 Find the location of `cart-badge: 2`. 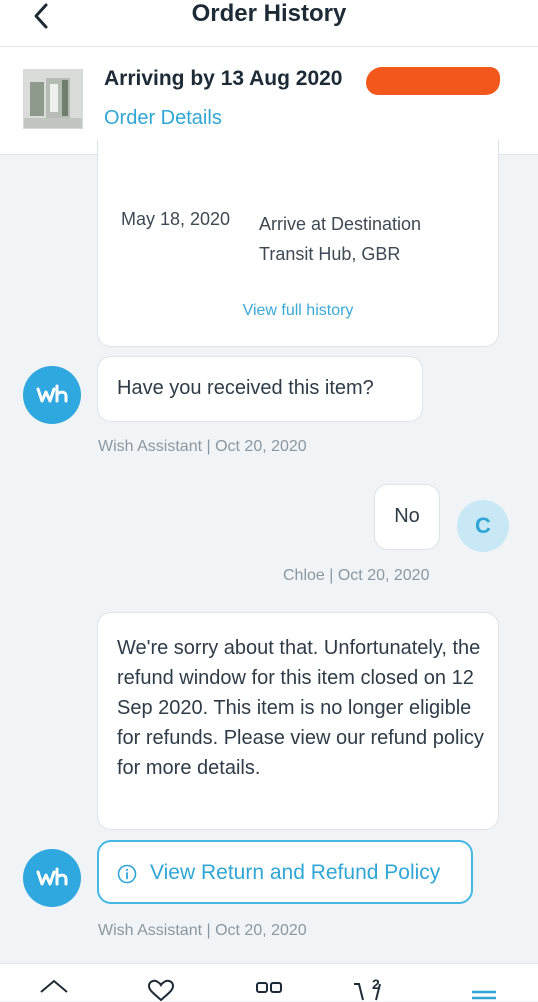

cart-badge: 2 is located at coordinates (376, 984).